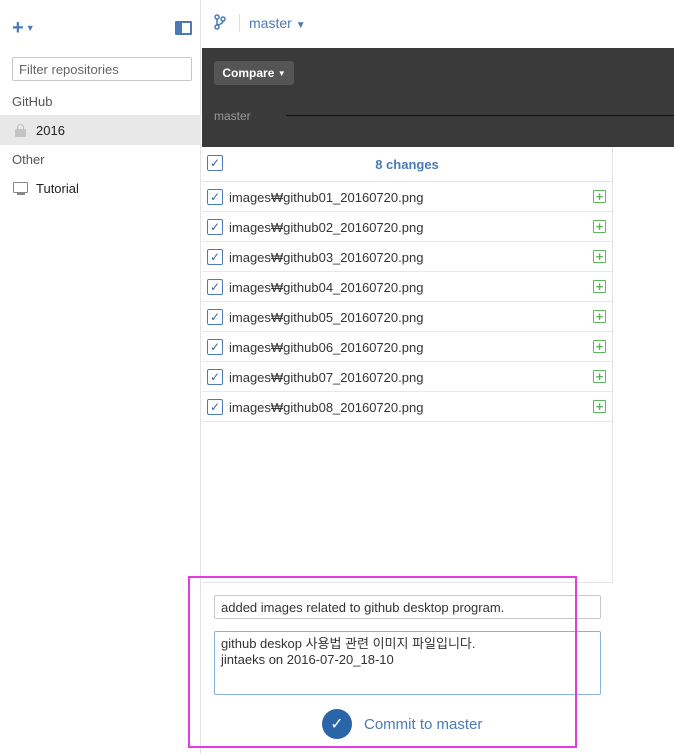 The width and height of the screenshot is (674, 754). What do you see at coordinates (337, 724) in the screenshot?
I see `checkmark-icon: ✓` at bounding box center [337, 724].